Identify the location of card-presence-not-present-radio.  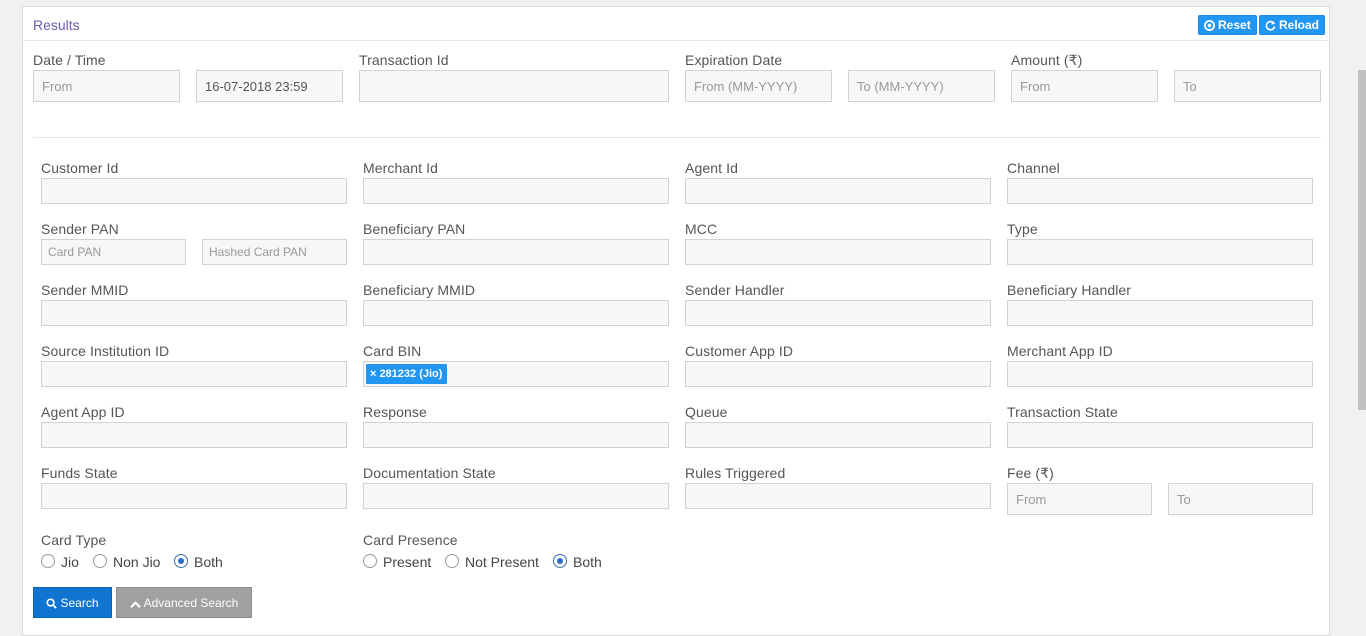
(452, 561).